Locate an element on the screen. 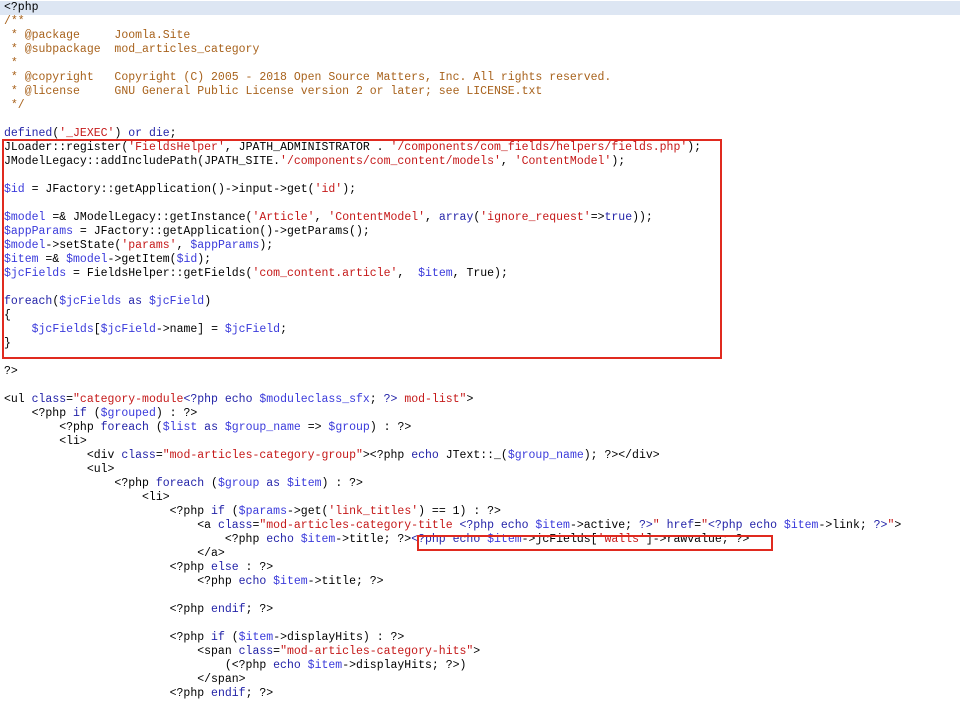 This screenshot has width=960, height=701. code-token: foreach is located at coordinates (28, 301).